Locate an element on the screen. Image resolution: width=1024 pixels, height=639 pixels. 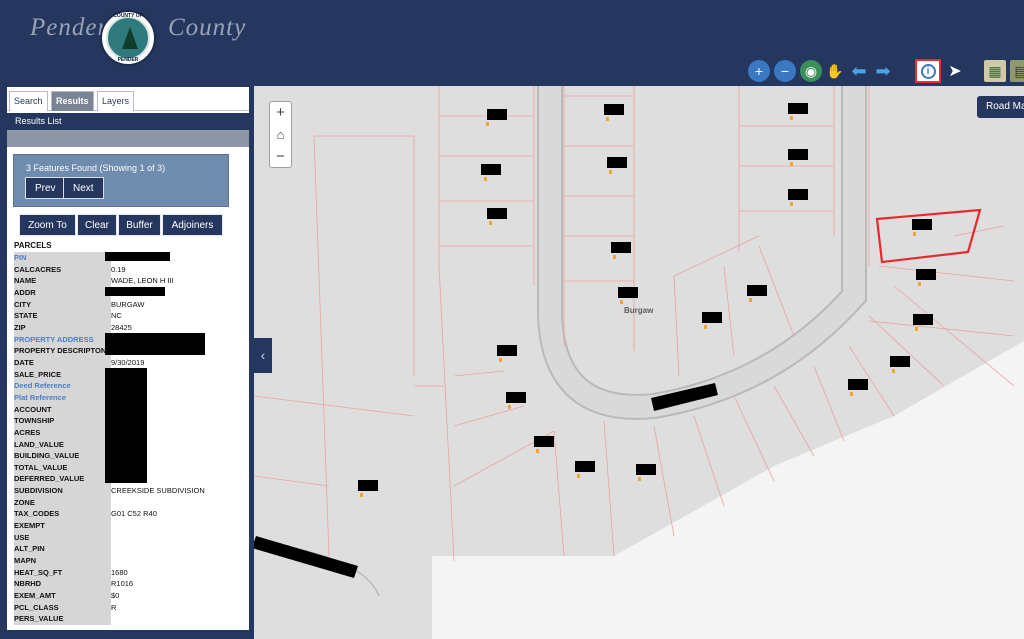
redacted-address is located at coordinates (135, 291).